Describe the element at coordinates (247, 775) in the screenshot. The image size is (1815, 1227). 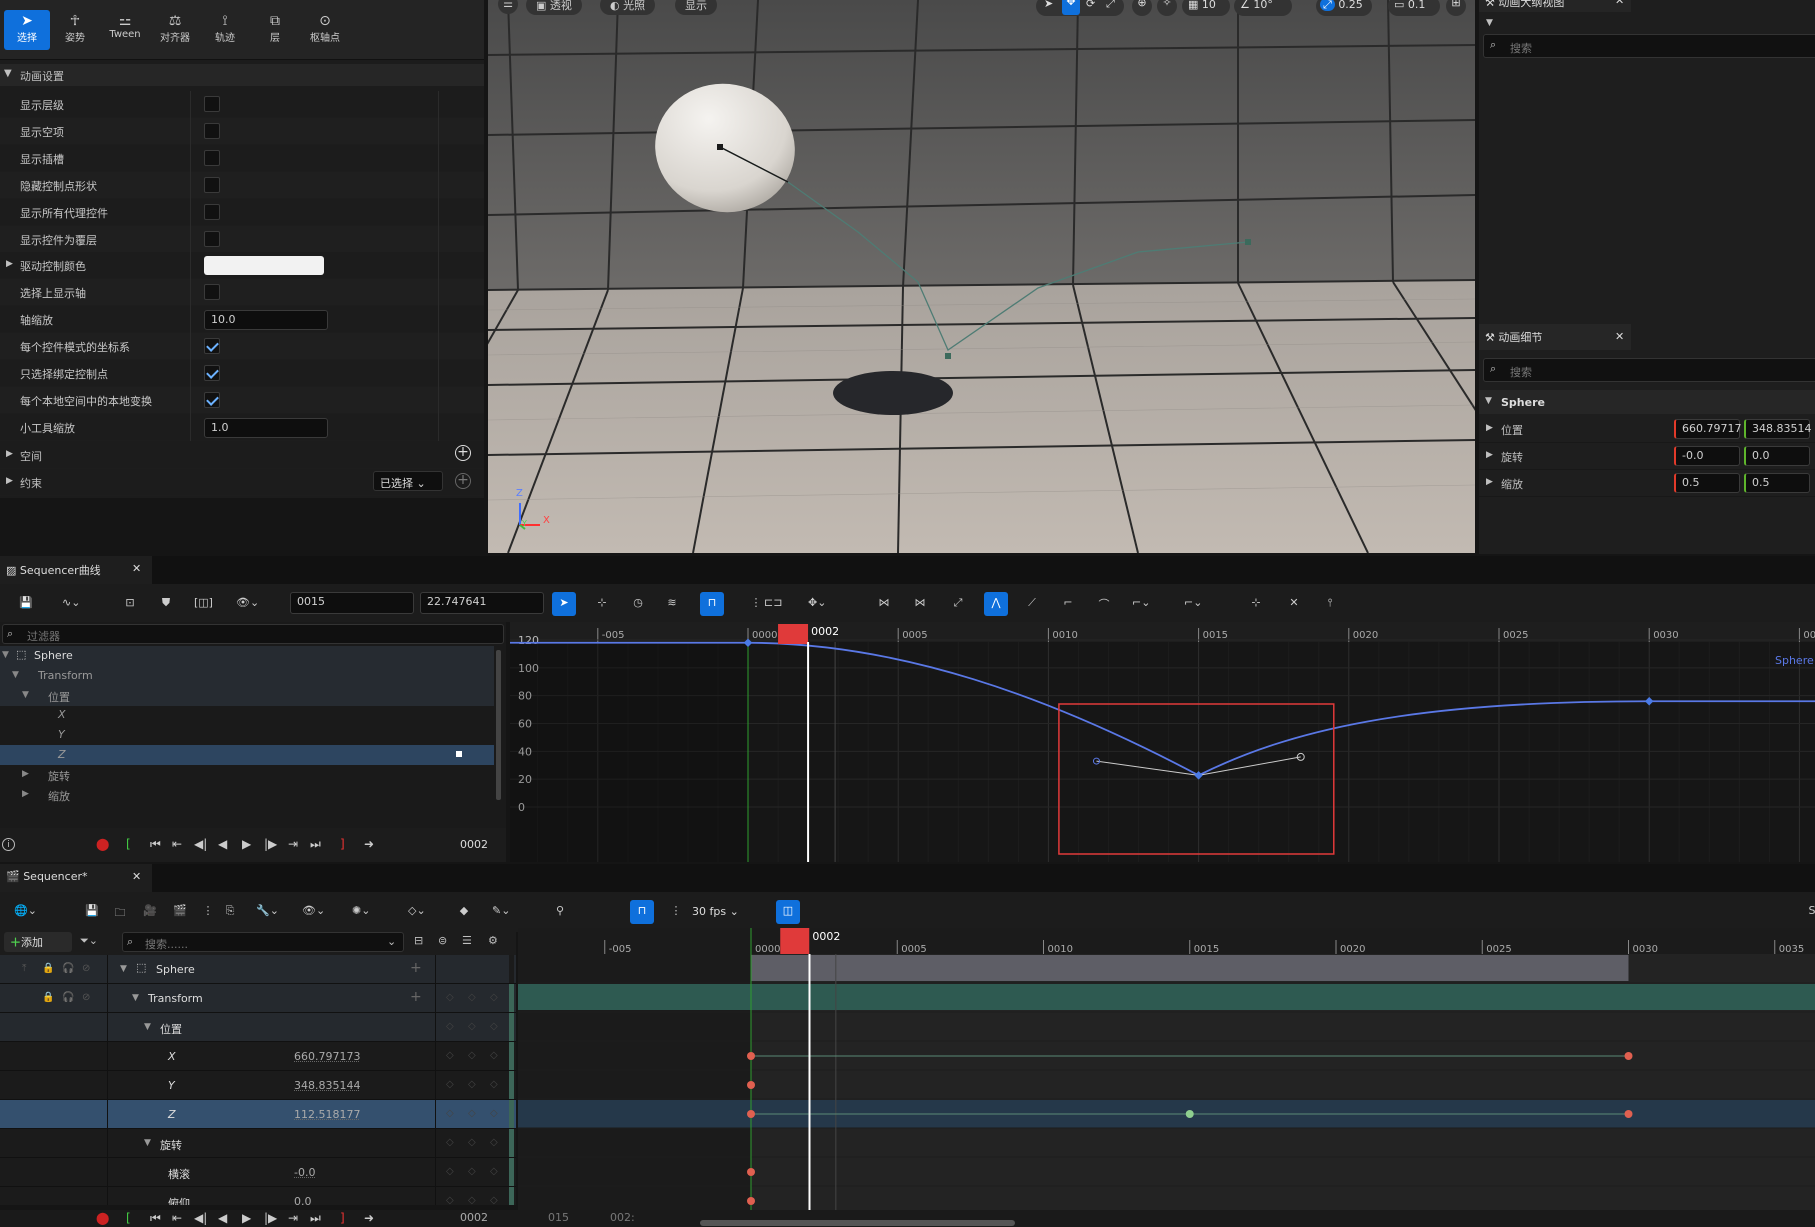
I see `curve-tree-item: ▶ 旋转` at that location.